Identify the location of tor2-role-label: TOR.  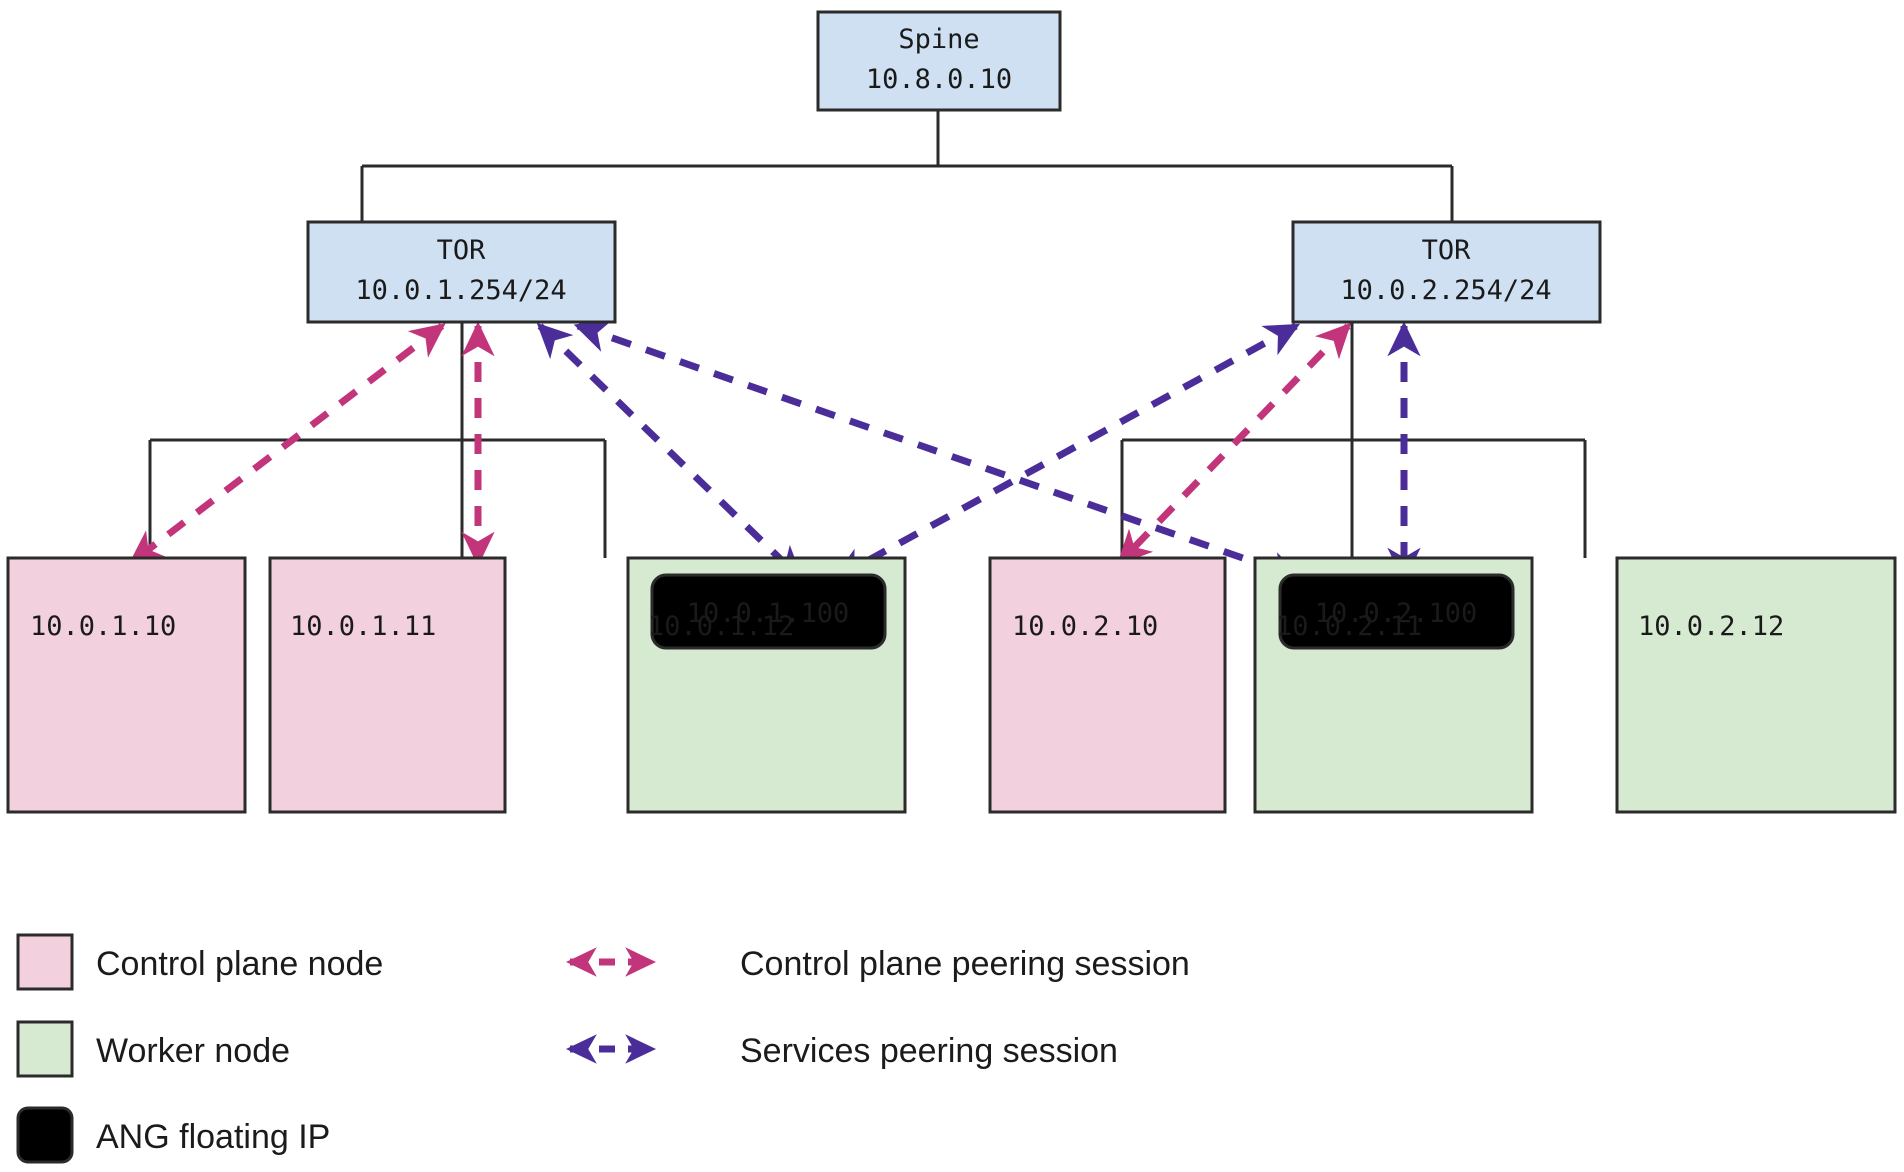
(1447, 250).